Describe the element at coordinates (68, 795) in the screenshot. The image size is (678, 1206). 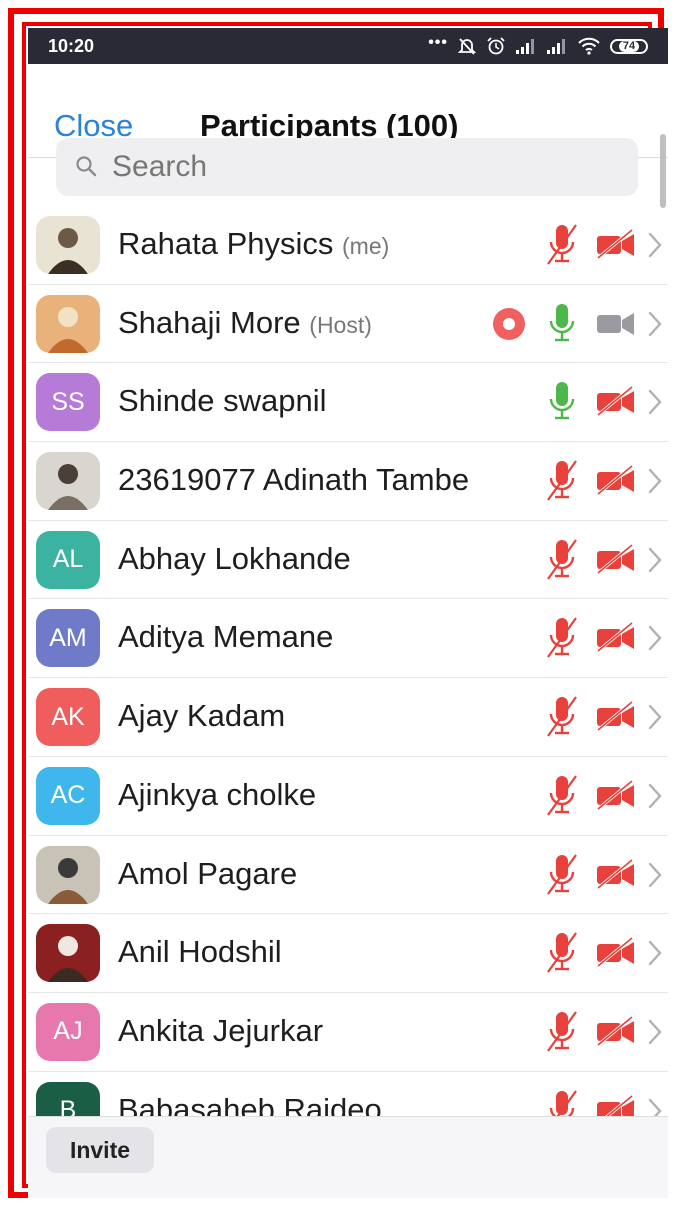
I see `avatar-initials: AC` at that location.